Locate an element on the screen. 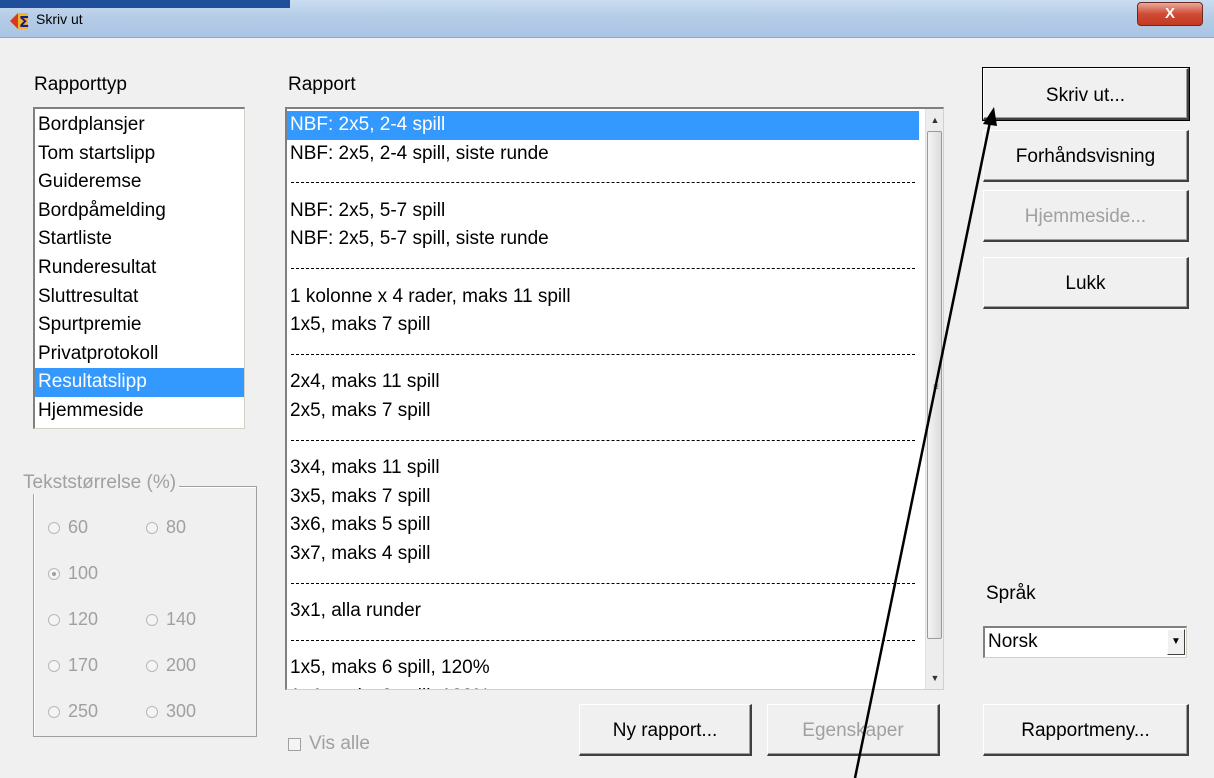 The height and width of the screenshot is (778, 1214). rapport-item: 3x7, maks 4 spill is located at coordinates (603, 554).